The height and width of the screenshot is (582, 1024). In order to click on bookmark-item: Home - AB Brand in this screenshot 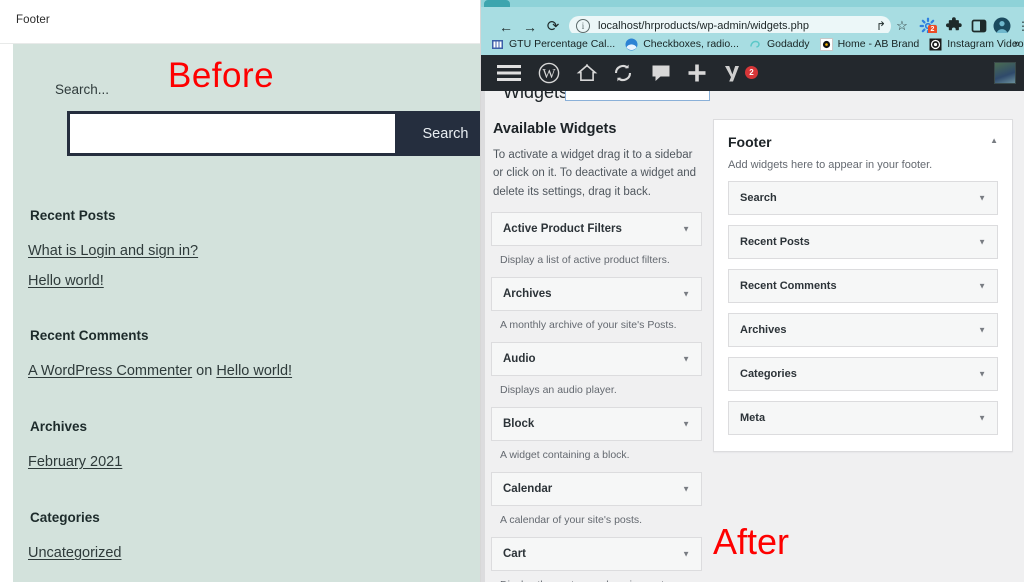, I will do `click(869, 44)`.